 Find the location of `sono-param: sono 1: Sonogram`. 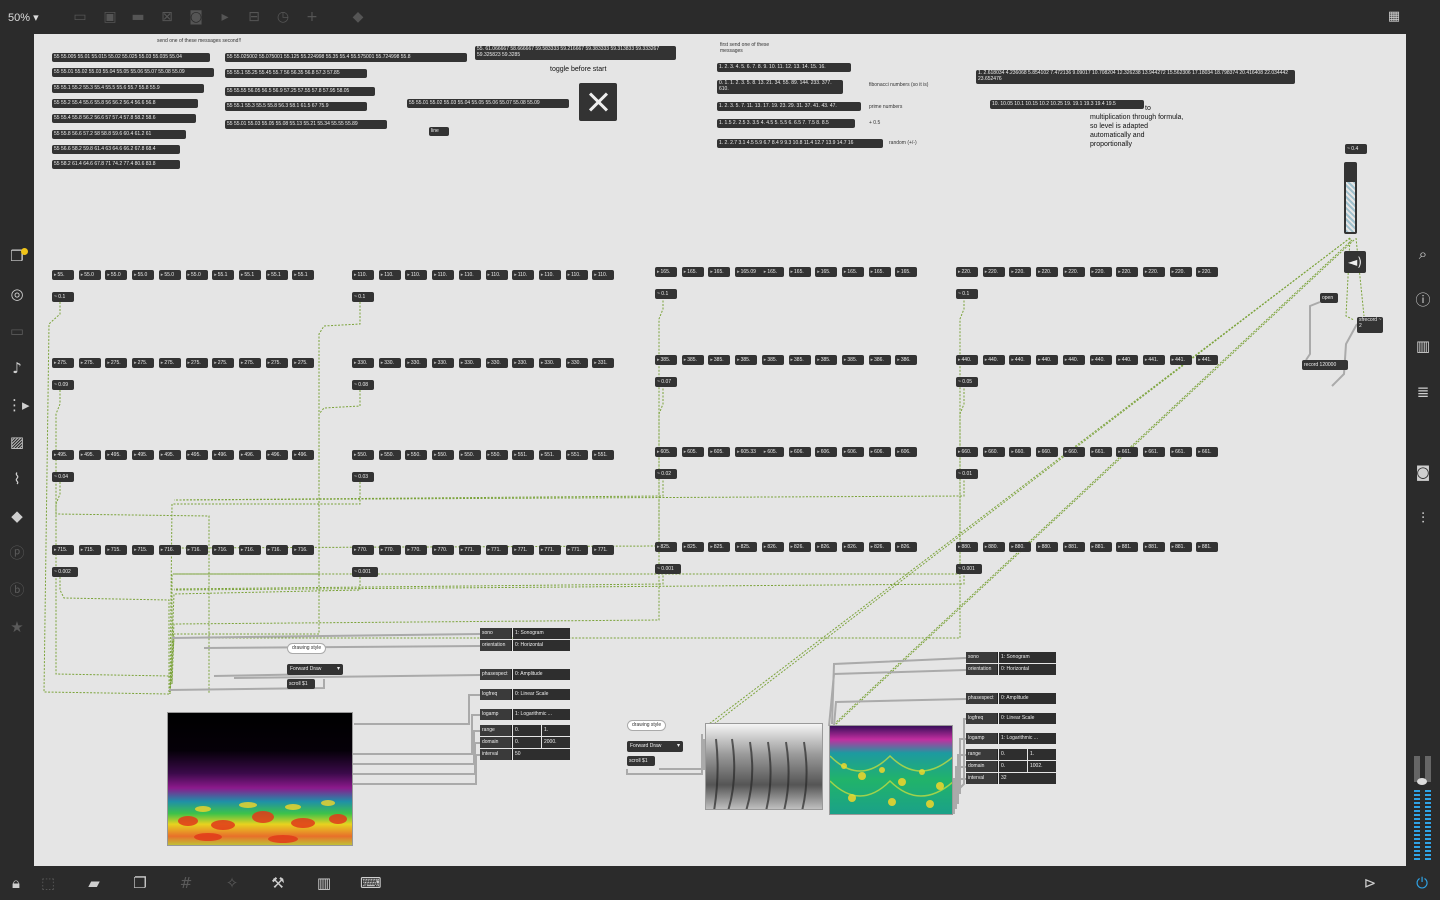

sono-param: sono 1: Sonogram is located at coordinates (1011, 657).